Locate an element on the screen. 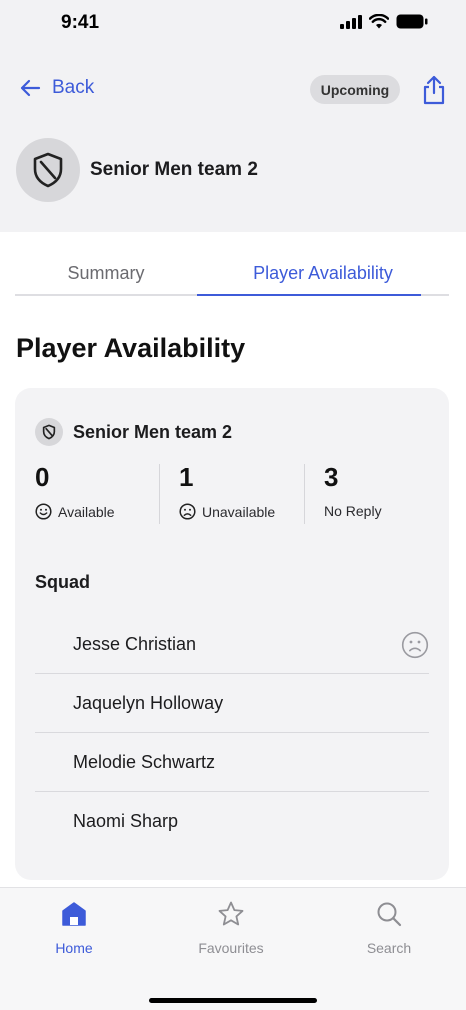 The image size is (466, 1010). stat-count: 3 is located at coordinates (331, 477).